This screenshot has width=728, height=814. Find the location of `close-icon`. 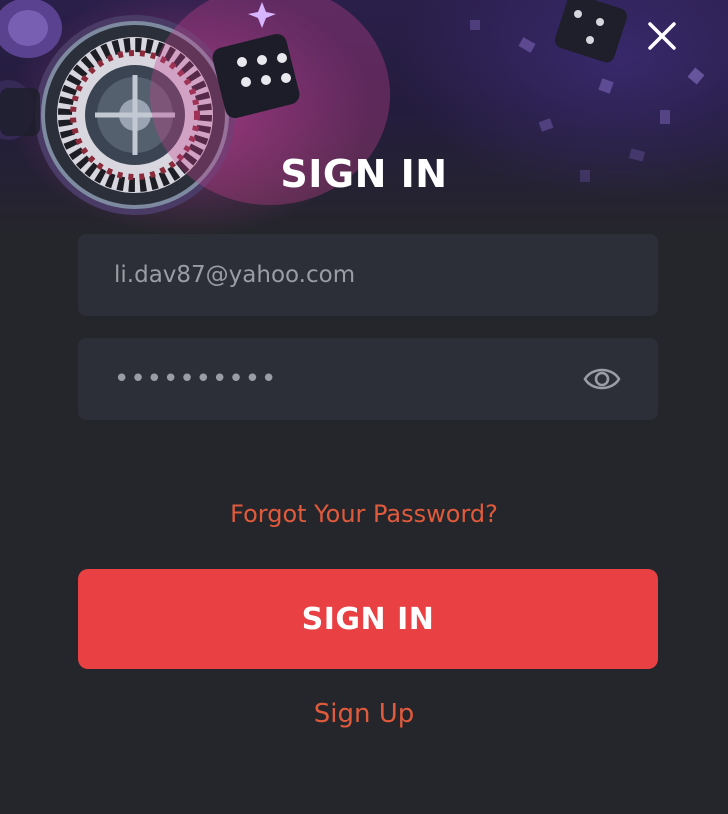

close-icon is located at coordinates (662, 36).